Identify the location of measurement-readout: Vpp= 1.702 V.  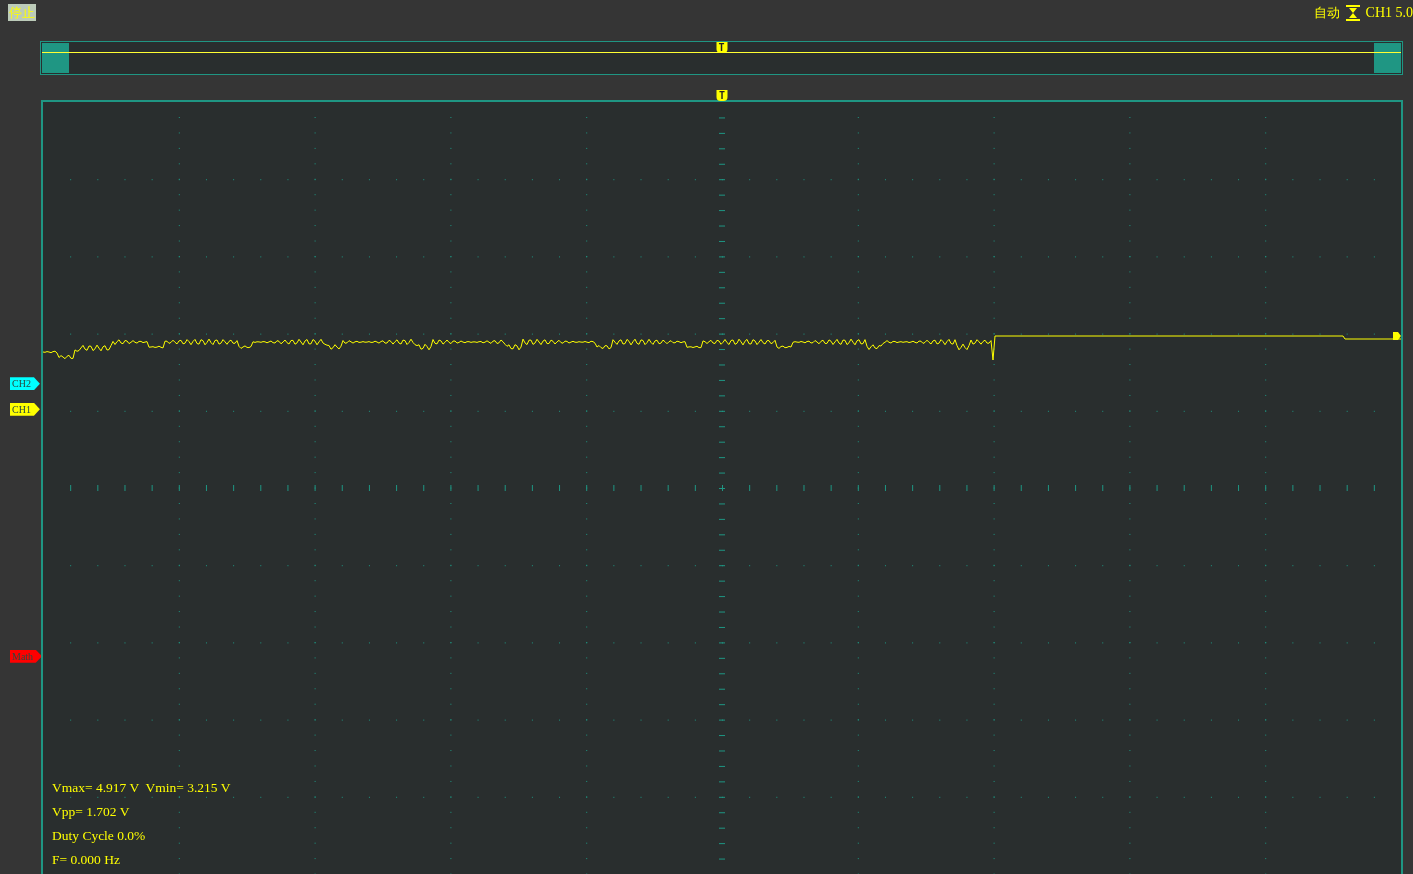
(91, 811).